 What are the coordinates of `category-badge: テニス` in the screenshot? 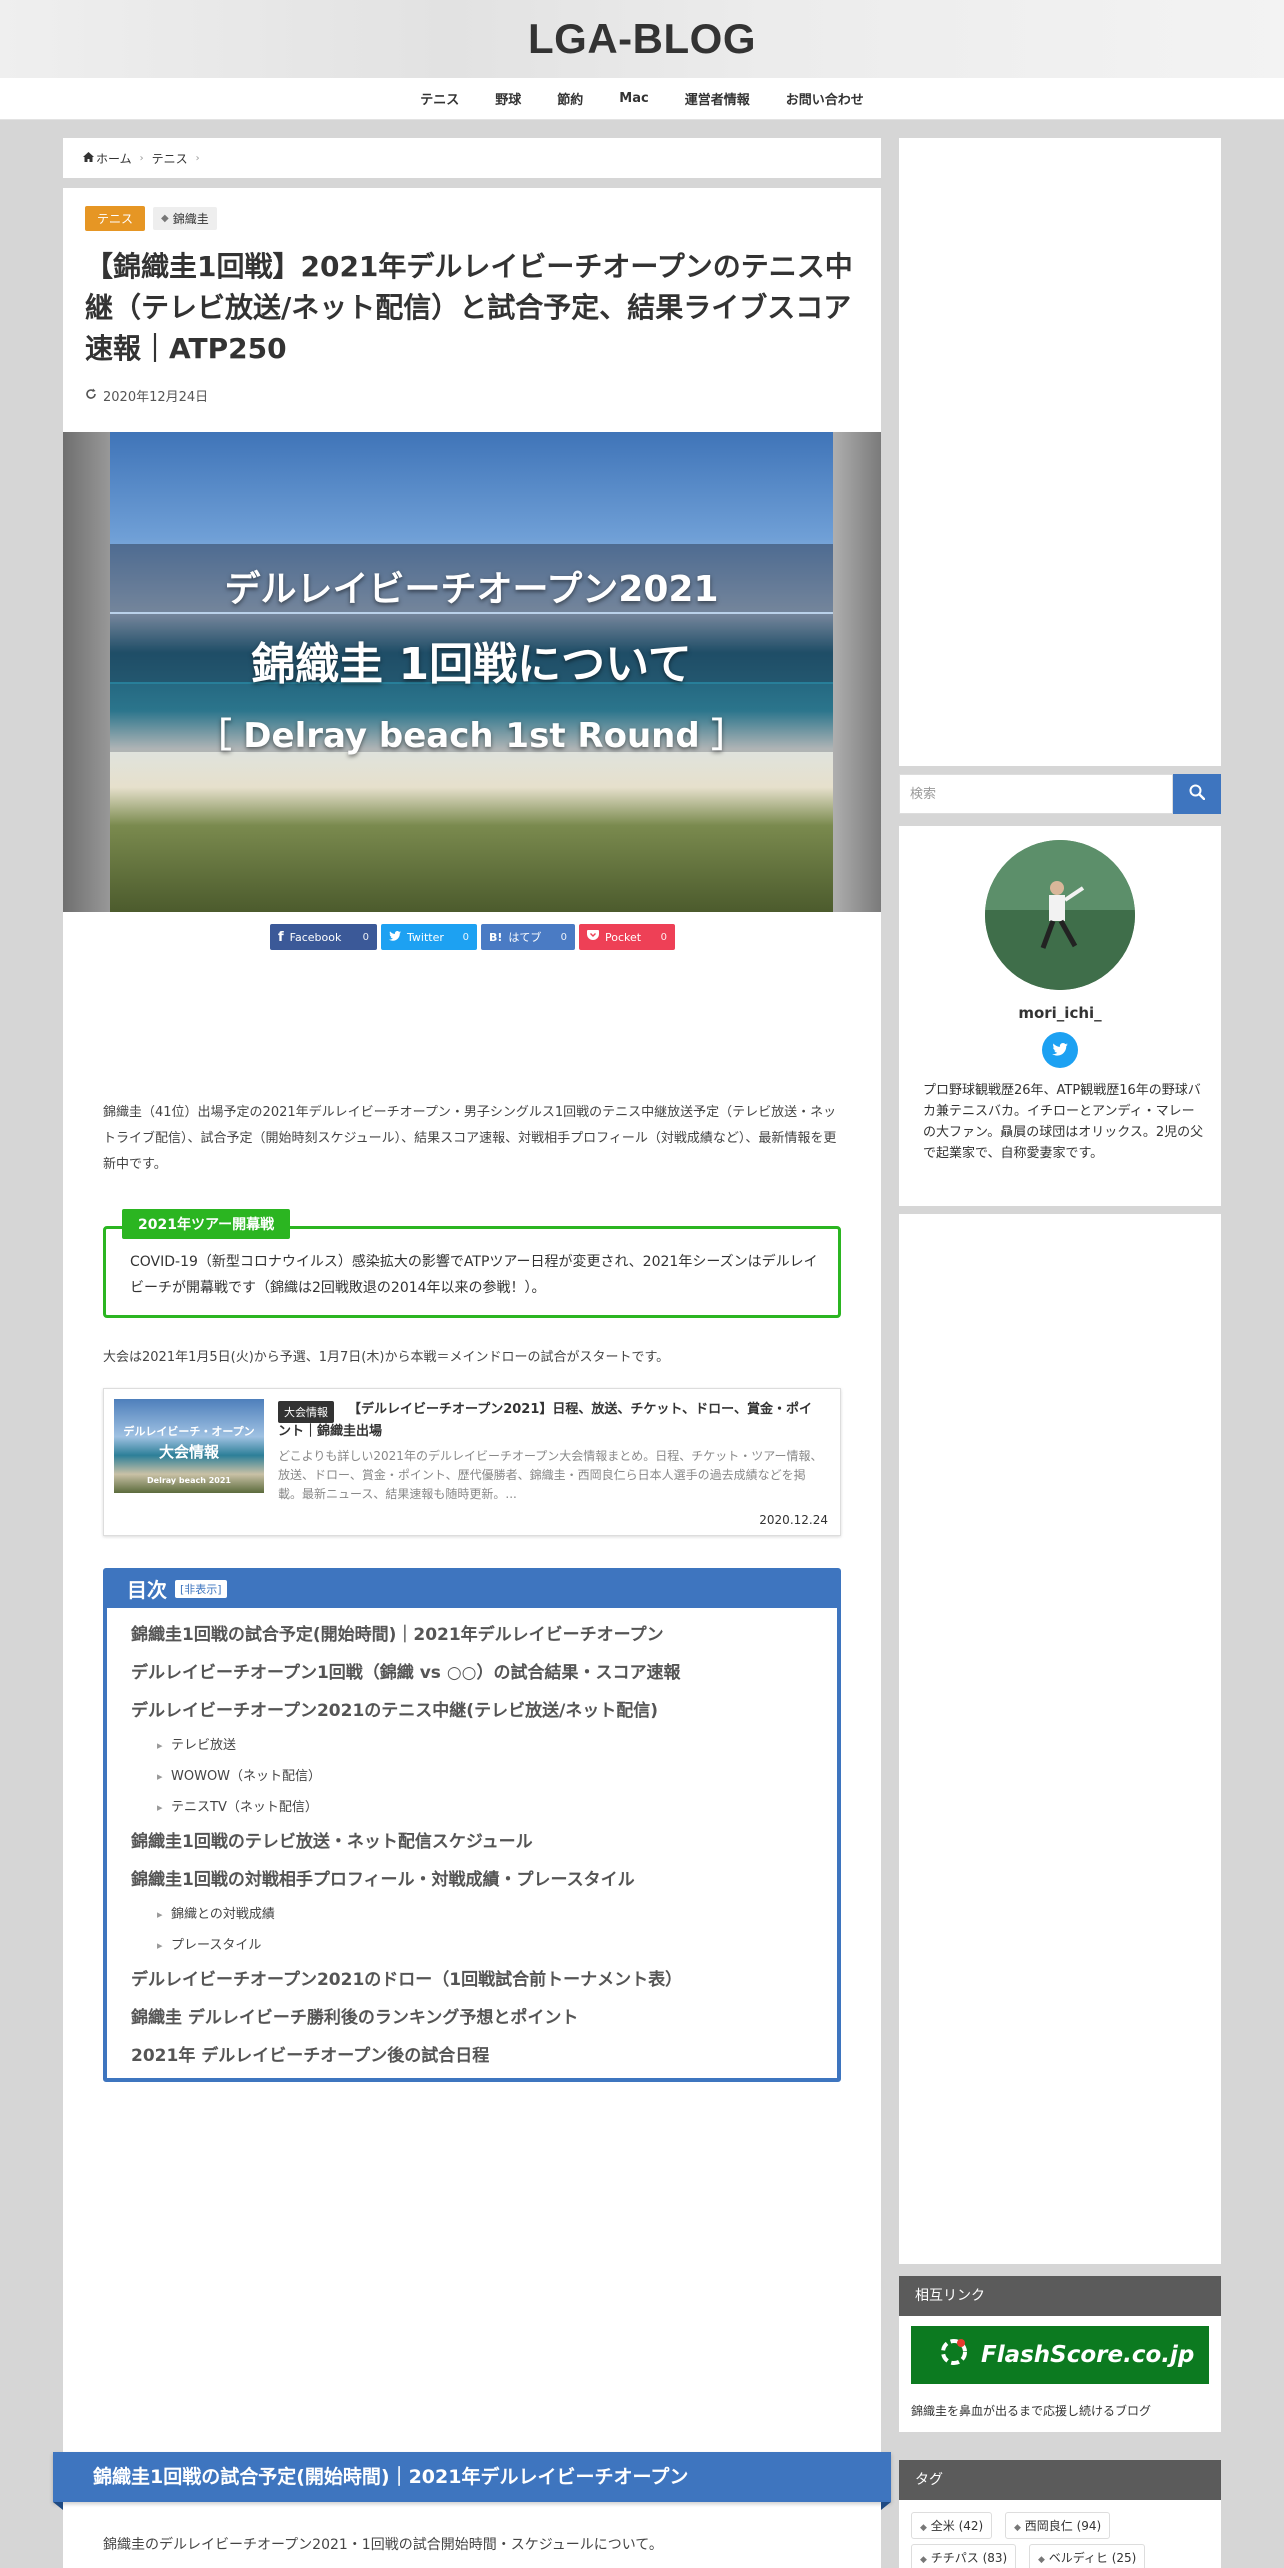 It's located at (115, 218).